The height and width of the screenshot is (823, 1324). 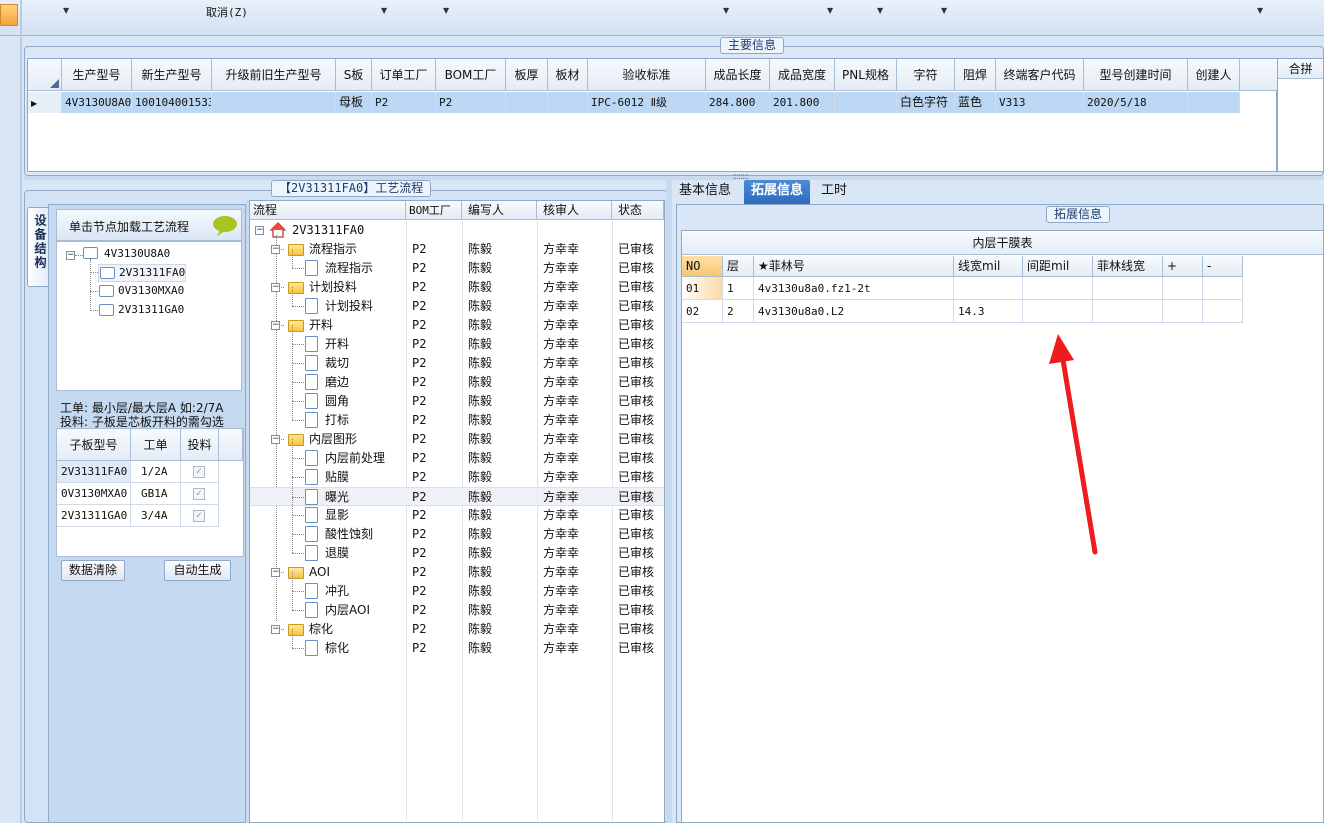 What do you see at coordinates (337, 553) in the screenshot?
I see `flow-step-label: 退膜` at bounding box center [337, 553].